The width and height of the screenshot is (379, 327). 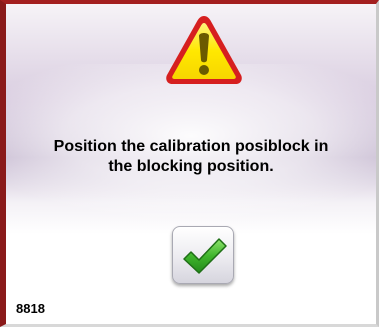 I want to click on warning-icon, so click(x=204, y=50).